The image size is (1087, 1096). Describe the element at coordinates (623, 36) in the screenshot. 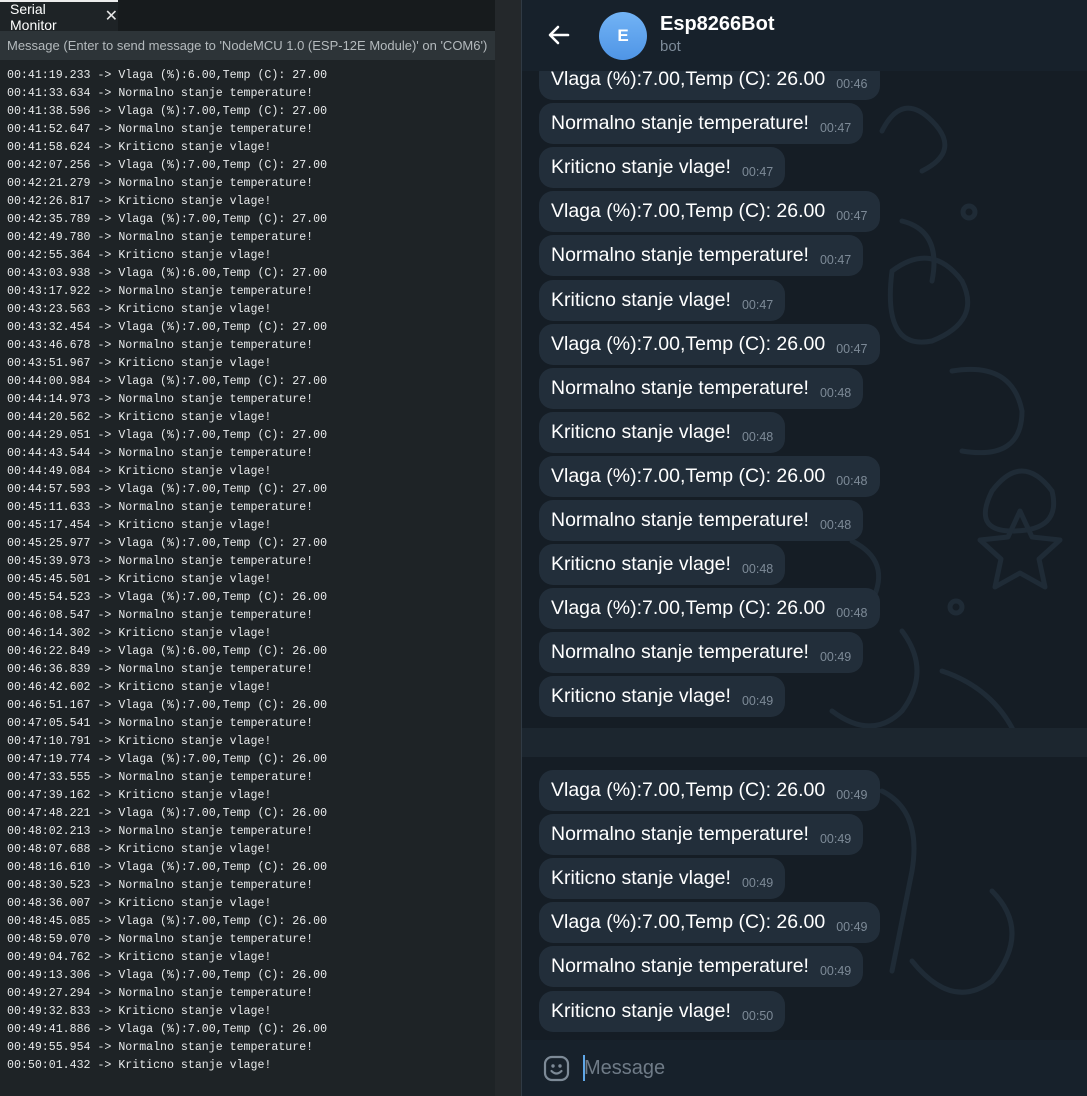

I see `avatar: E` at that location.